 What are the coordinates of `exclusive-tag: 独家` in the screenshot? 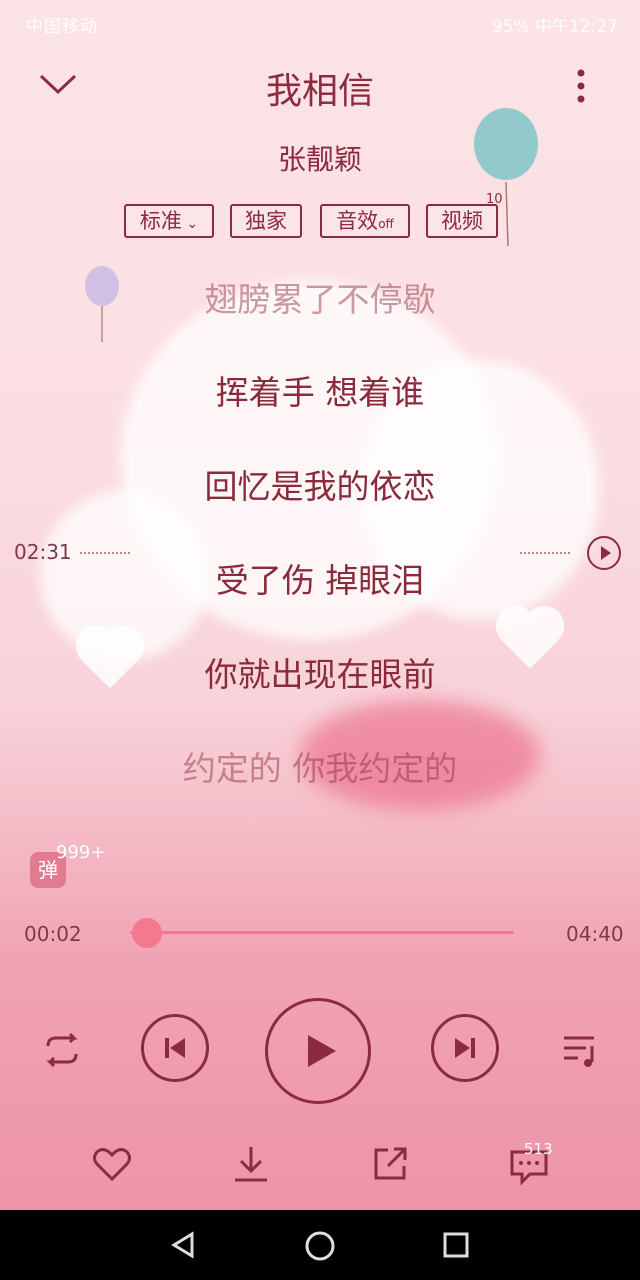 It's located at (266, 221).